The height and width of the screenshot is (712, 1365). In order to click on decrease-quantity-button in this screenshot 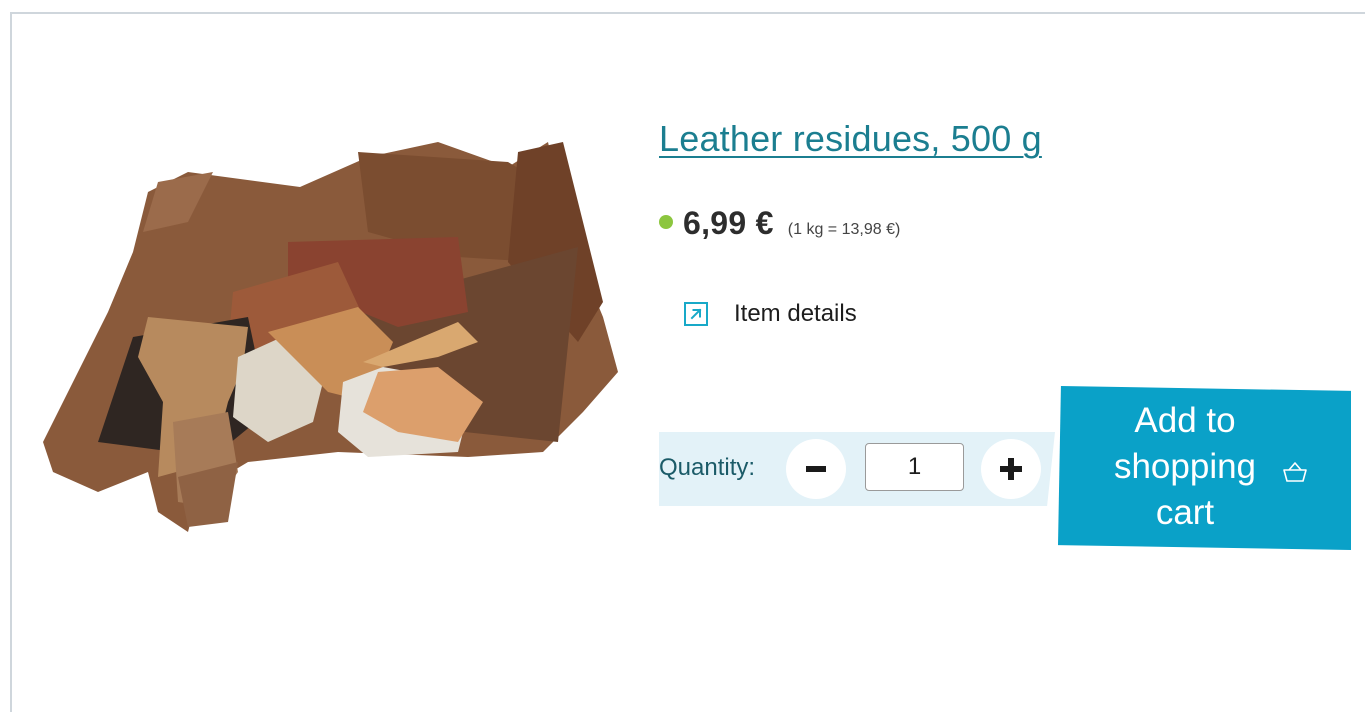, I will do `click(816, 469)`.